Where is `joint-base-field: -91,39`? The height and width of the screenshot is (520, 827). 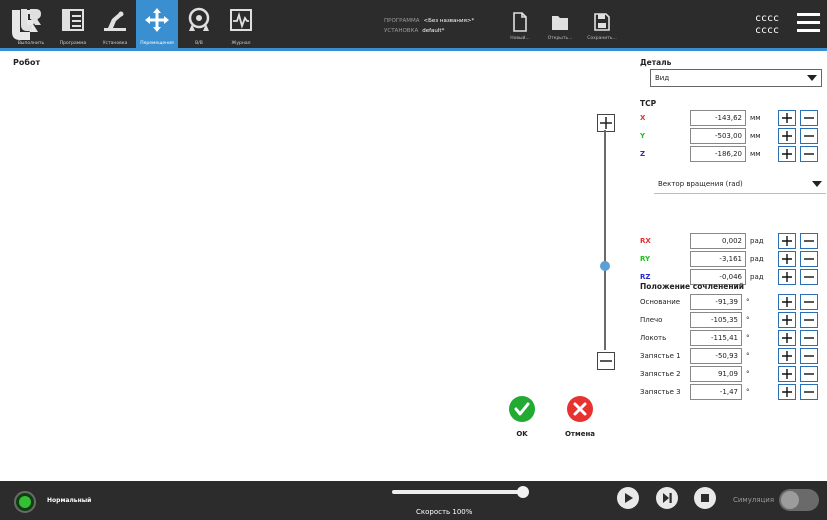
joint-base-field: -91,39 is located at coordinates (716, 302).